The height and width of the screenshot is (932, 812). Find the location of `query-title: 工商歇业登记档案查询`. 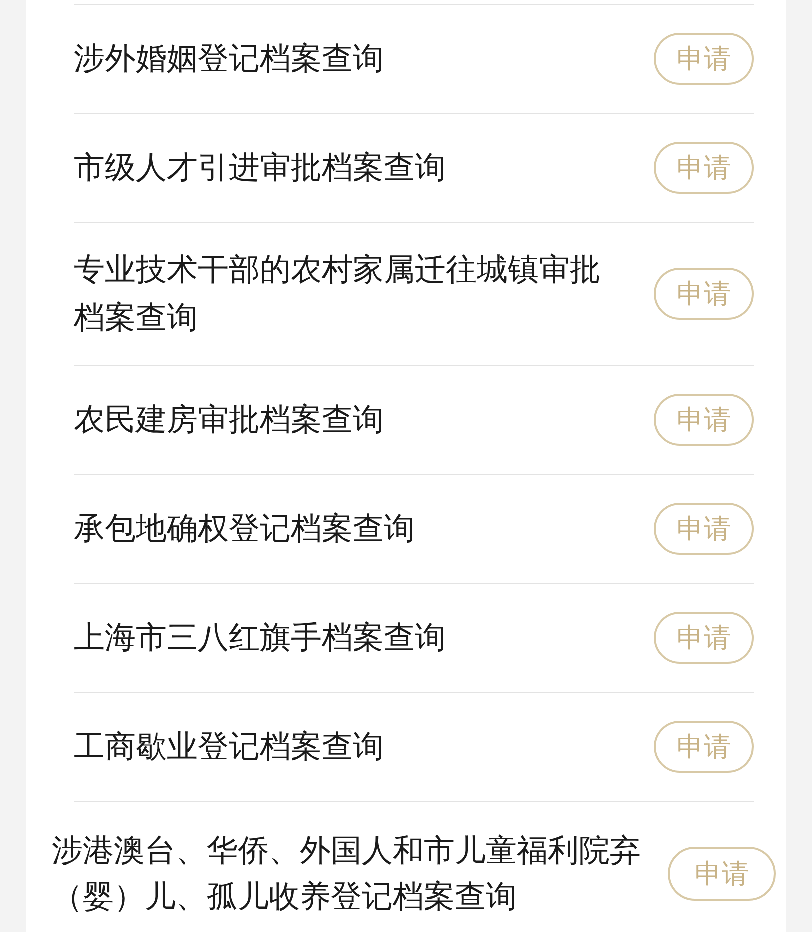

query-title: 工商歇业登记档案查询 is located at coordinates (229, 747).